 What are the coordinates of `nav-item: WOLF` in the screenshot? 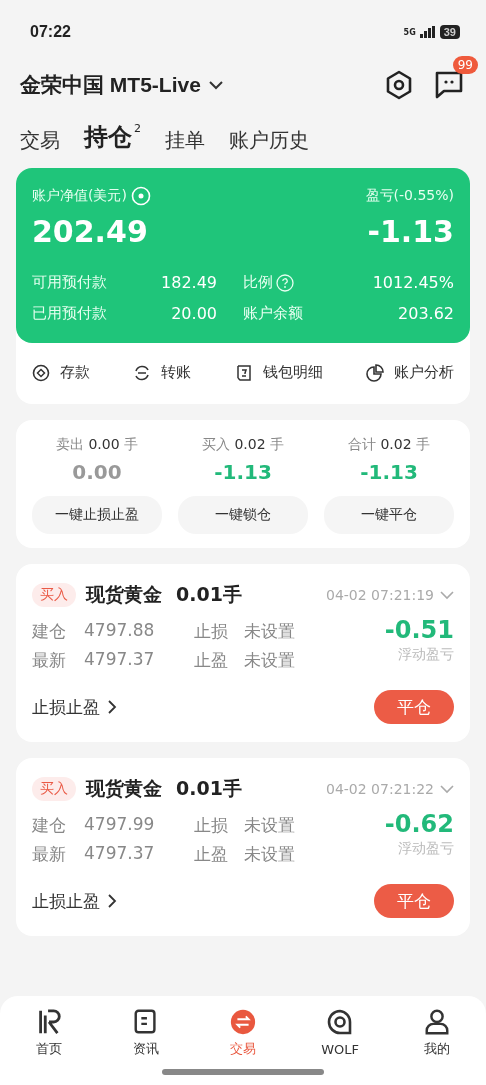 It's located at (340, 1033).